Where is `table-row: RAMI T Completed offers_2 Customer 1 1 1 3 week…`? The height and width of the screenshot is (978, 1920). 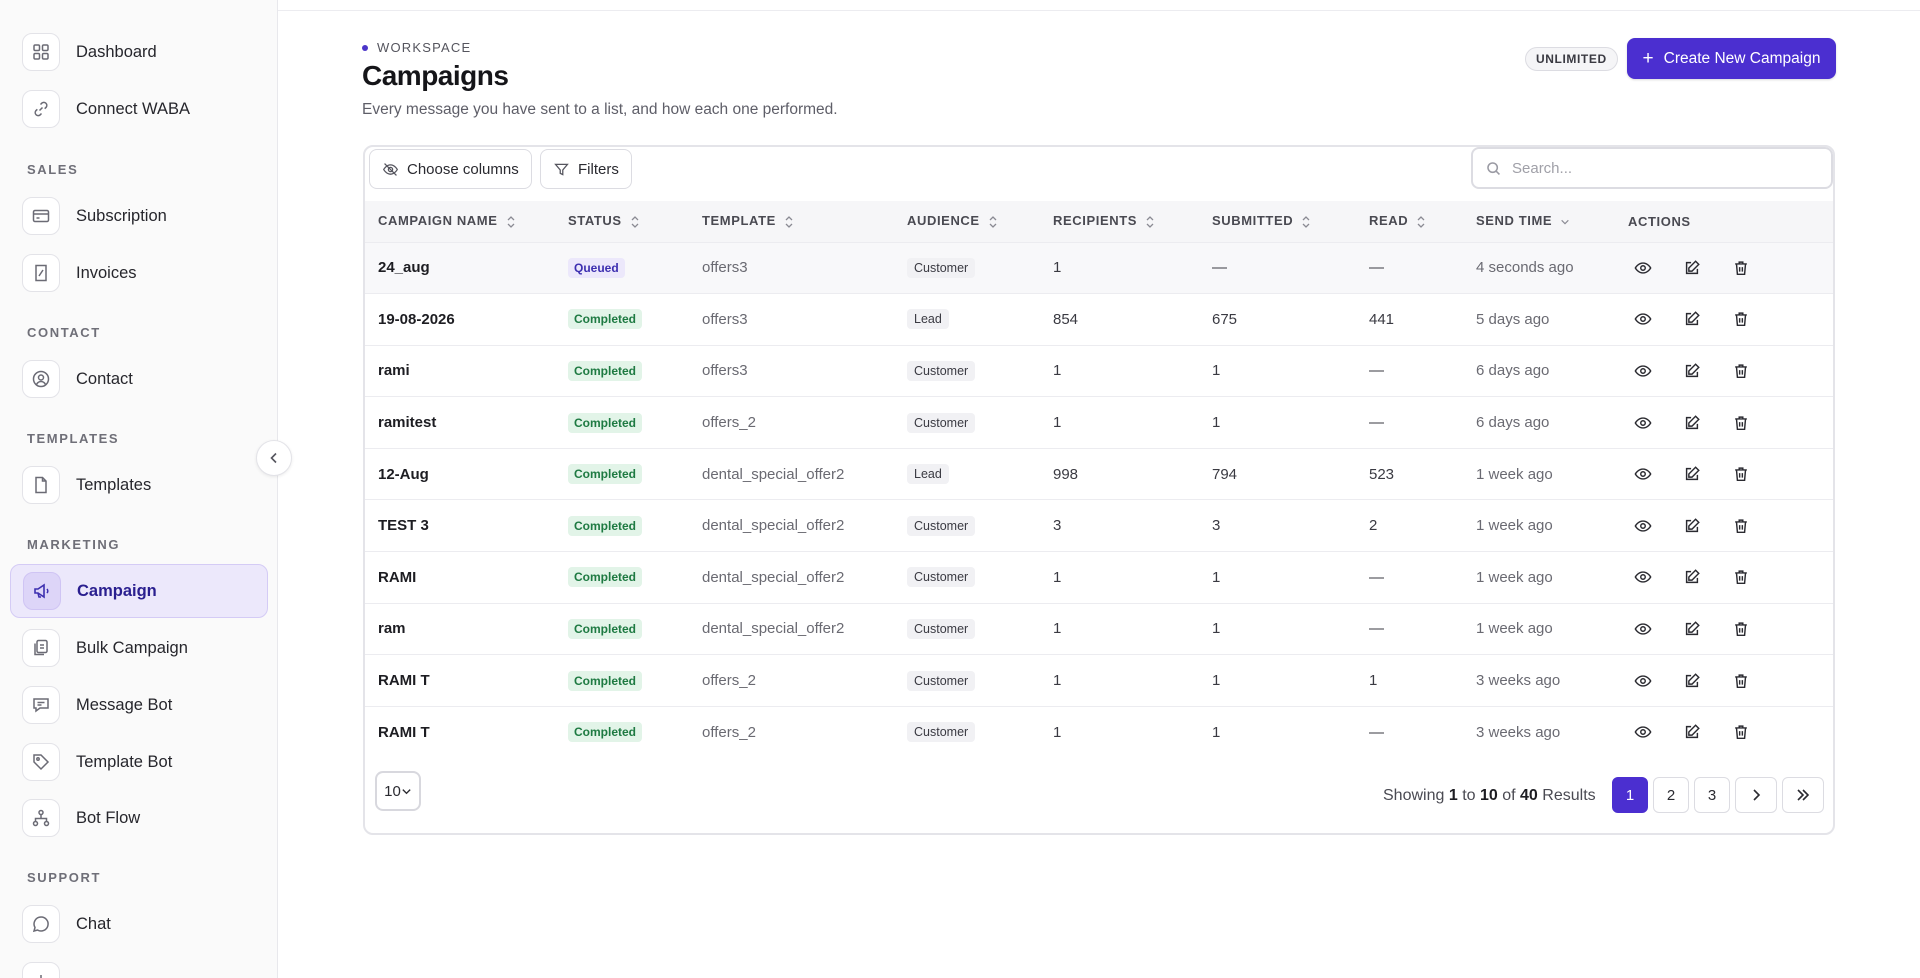 table-row: RAMI T Completed offers_2 Customer 1 1 1 3 week… is located at coordinates (1099, 680).